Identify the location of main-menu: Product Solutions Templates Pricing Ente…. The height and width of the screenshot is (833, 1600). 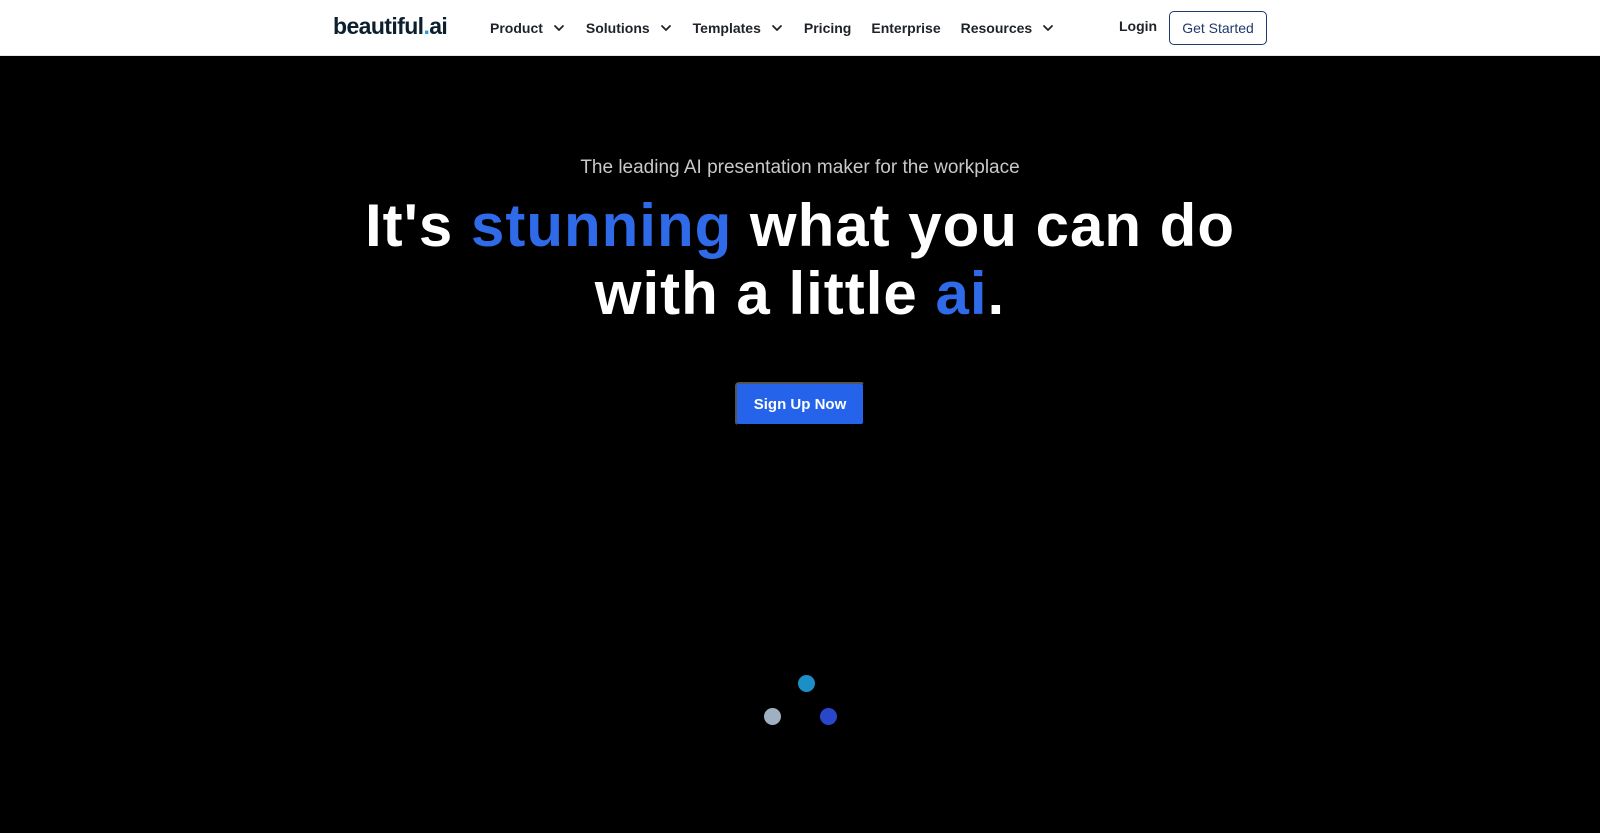
(782, 28).